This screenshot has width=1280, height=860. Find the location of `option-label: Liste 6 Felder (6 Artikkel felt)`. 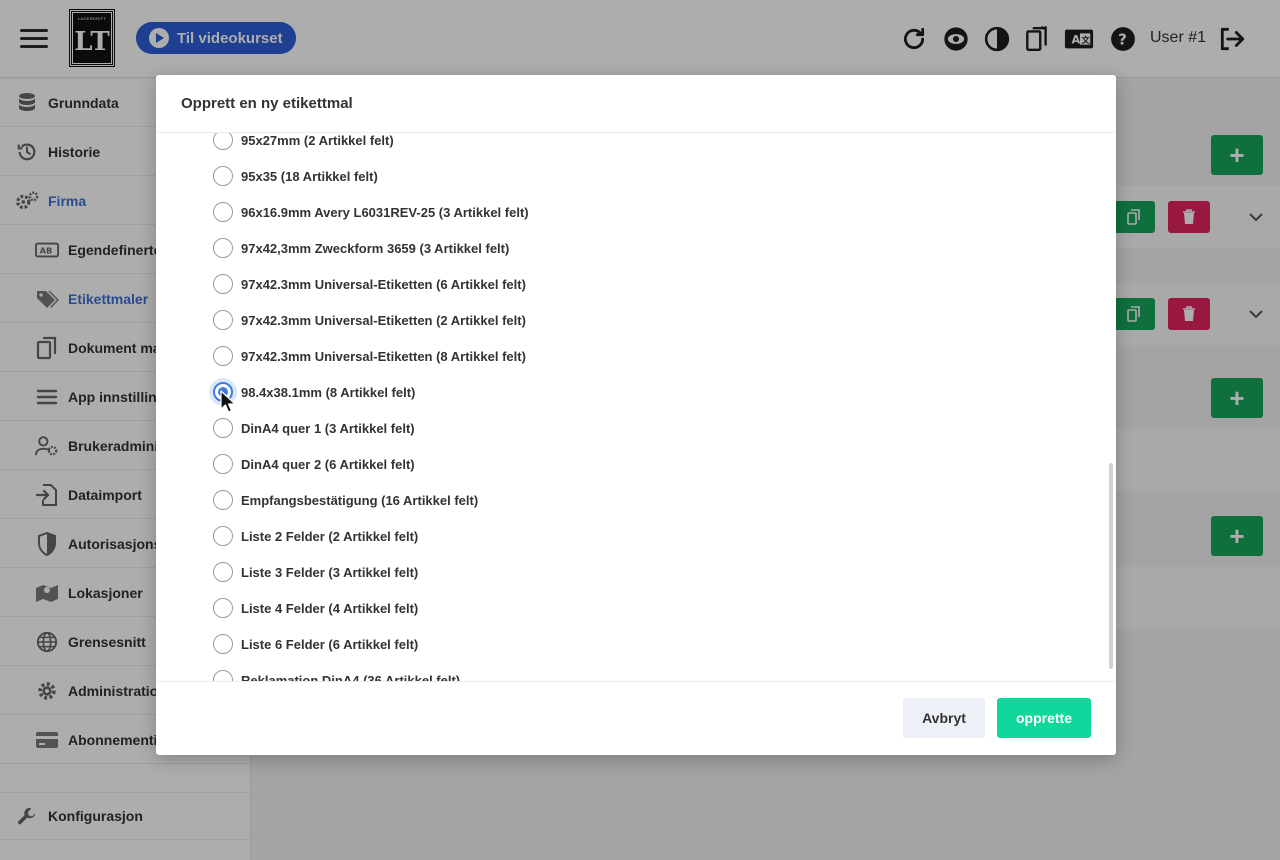

option-label: Liste 6 Felder (6 Artikkel felt) is located at coordinates (330, 644).